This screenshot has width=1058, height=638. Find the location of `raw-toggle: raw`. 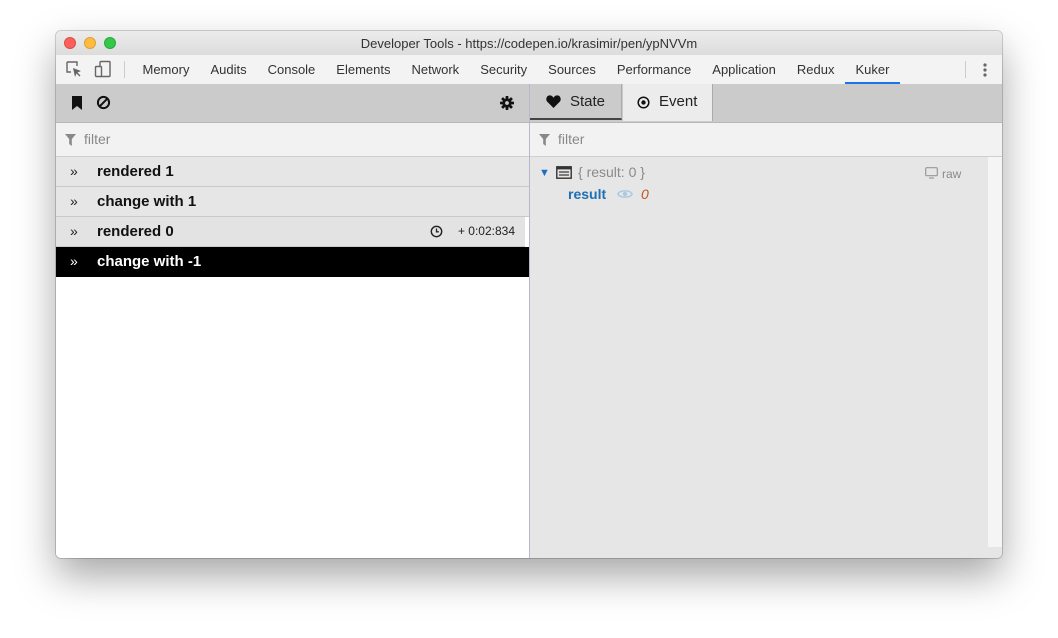

raw-toggle: raw is located at coordinates (951, 174).